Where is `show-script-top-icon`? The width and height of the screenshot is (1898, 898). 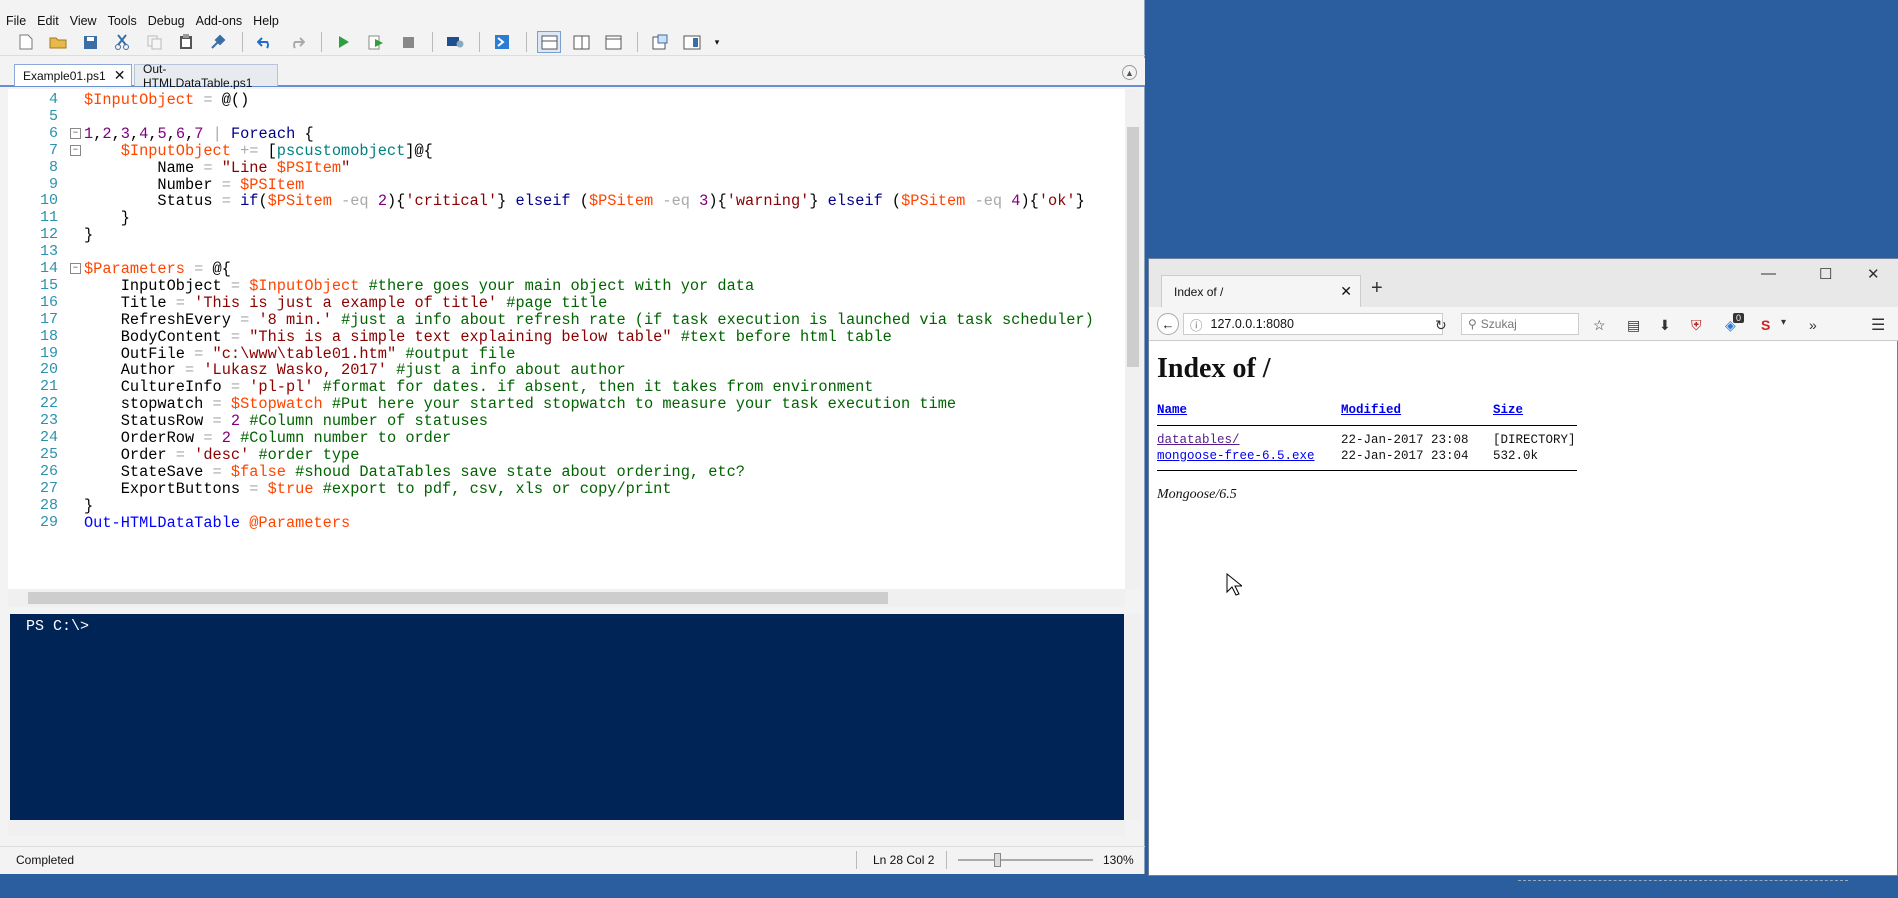 show-script-top-icon is located at coordinates (549, 42).